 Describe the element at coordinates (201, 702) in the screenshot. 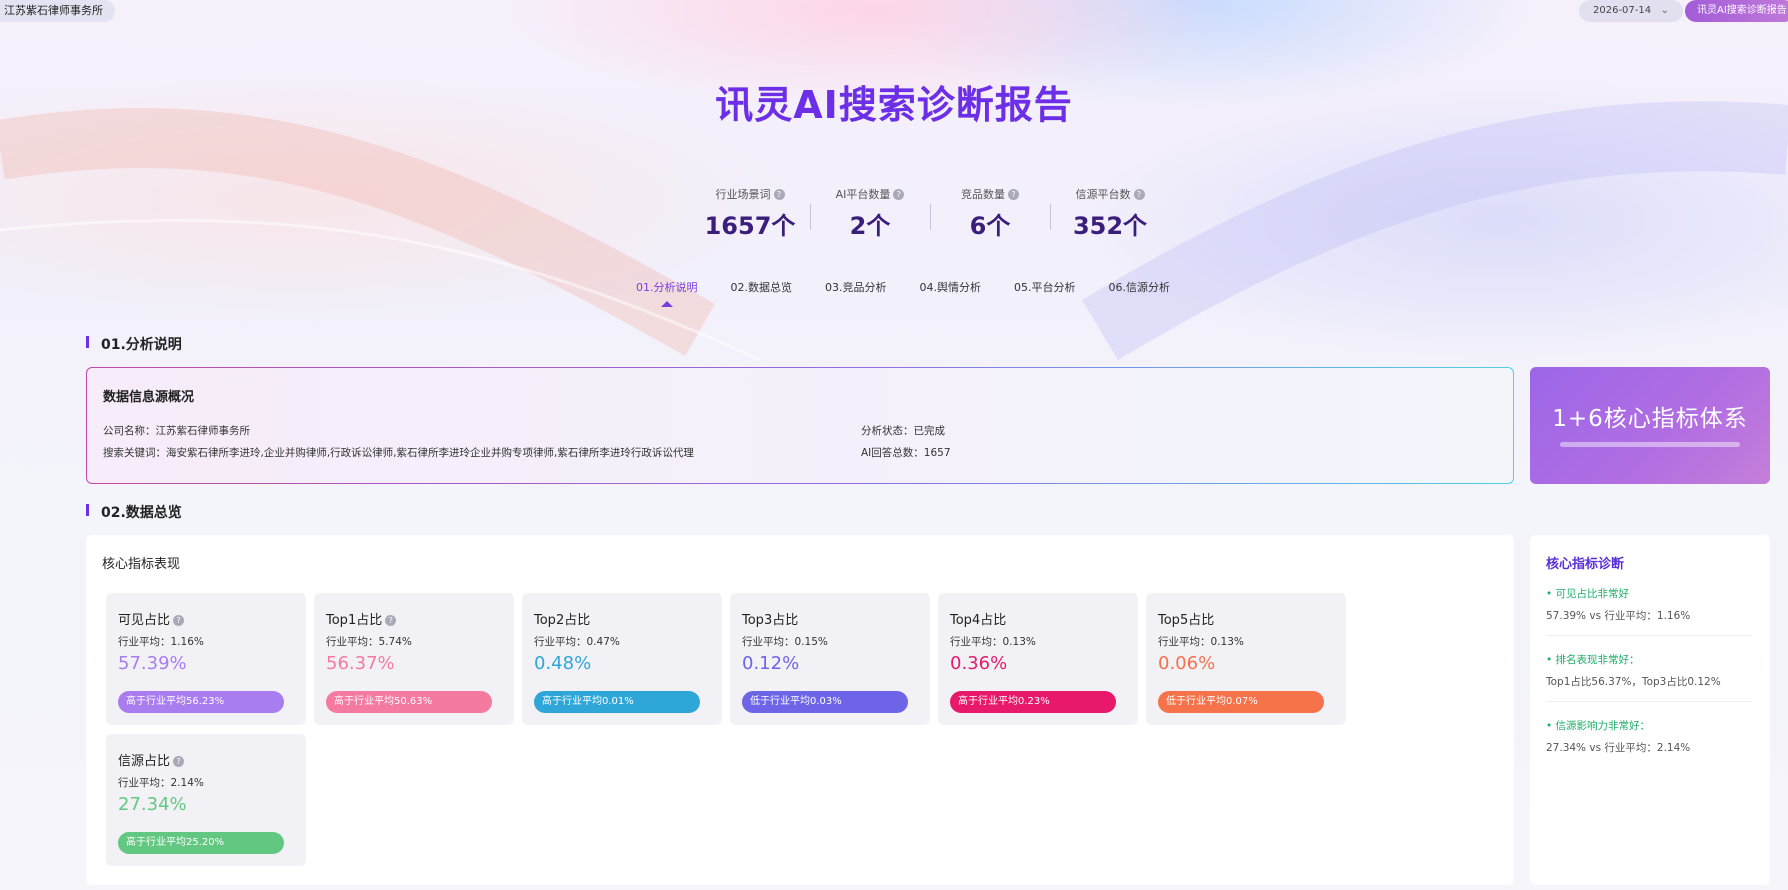

I see `comparison-badge: 高于行业平均56.23%` at that location.